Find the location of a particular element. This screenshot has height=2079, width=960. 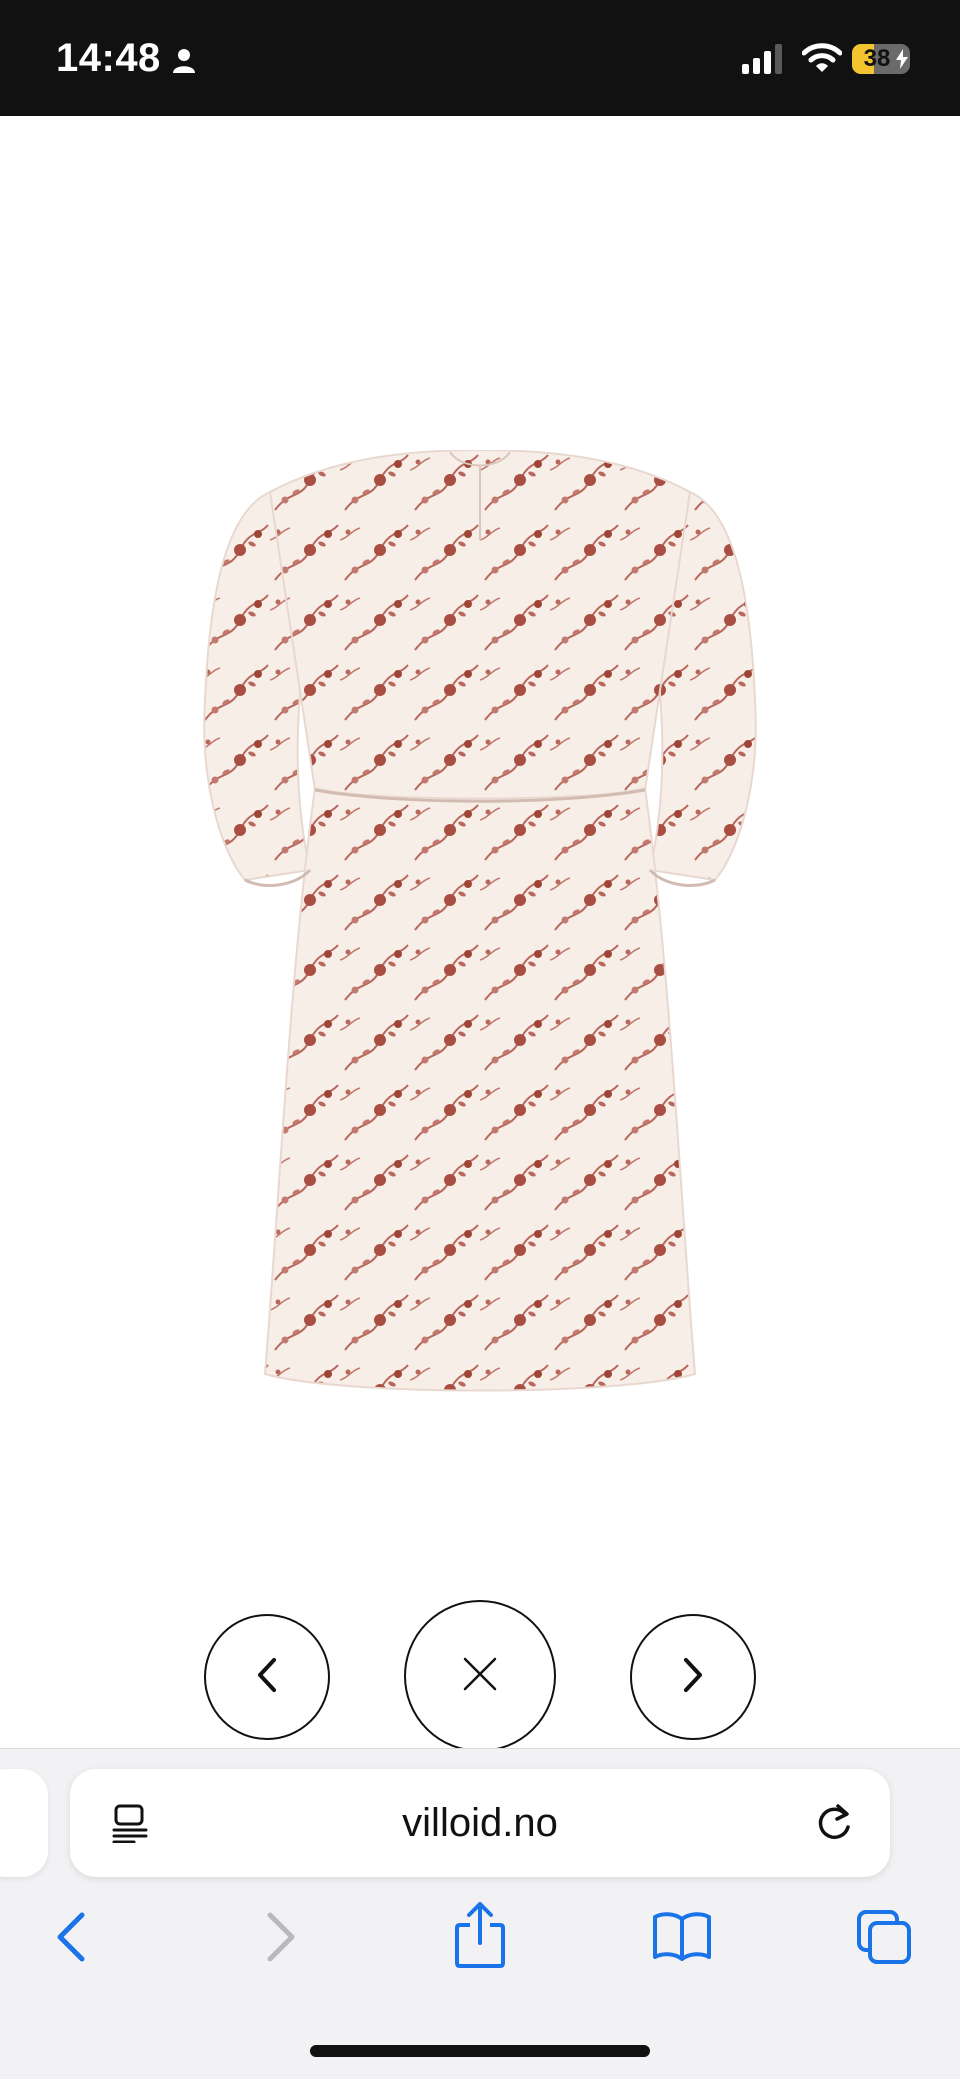

home-indicator is located at coordinates (480, 2051).